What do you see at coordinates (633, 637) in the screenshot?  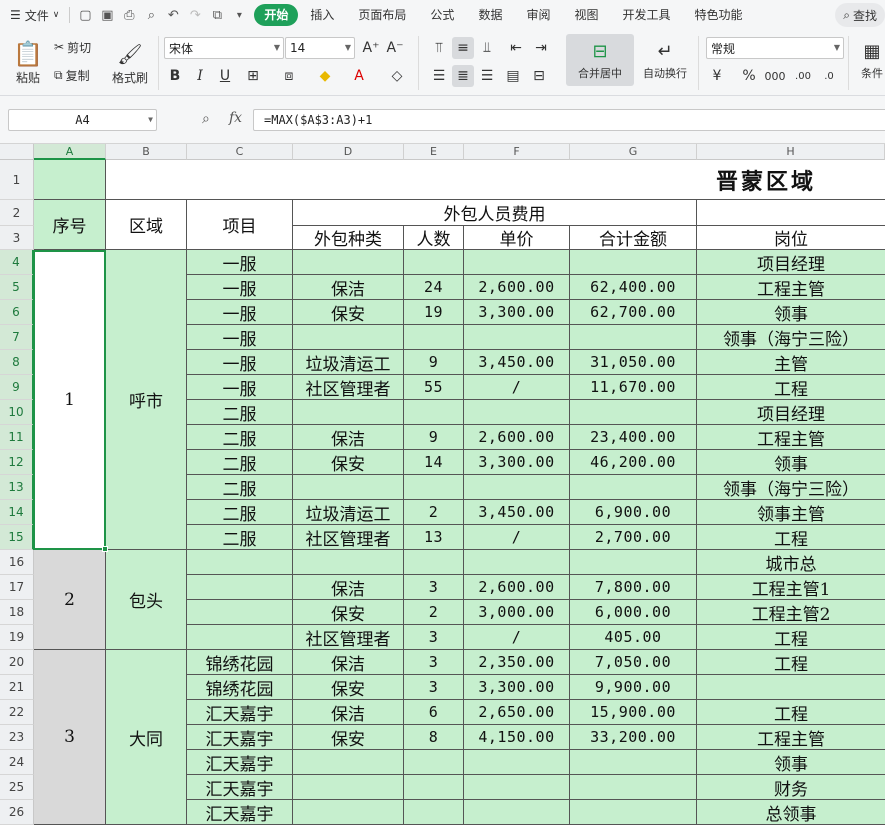 I see `cell-total: 405.00` at bounding box center [633, 637].